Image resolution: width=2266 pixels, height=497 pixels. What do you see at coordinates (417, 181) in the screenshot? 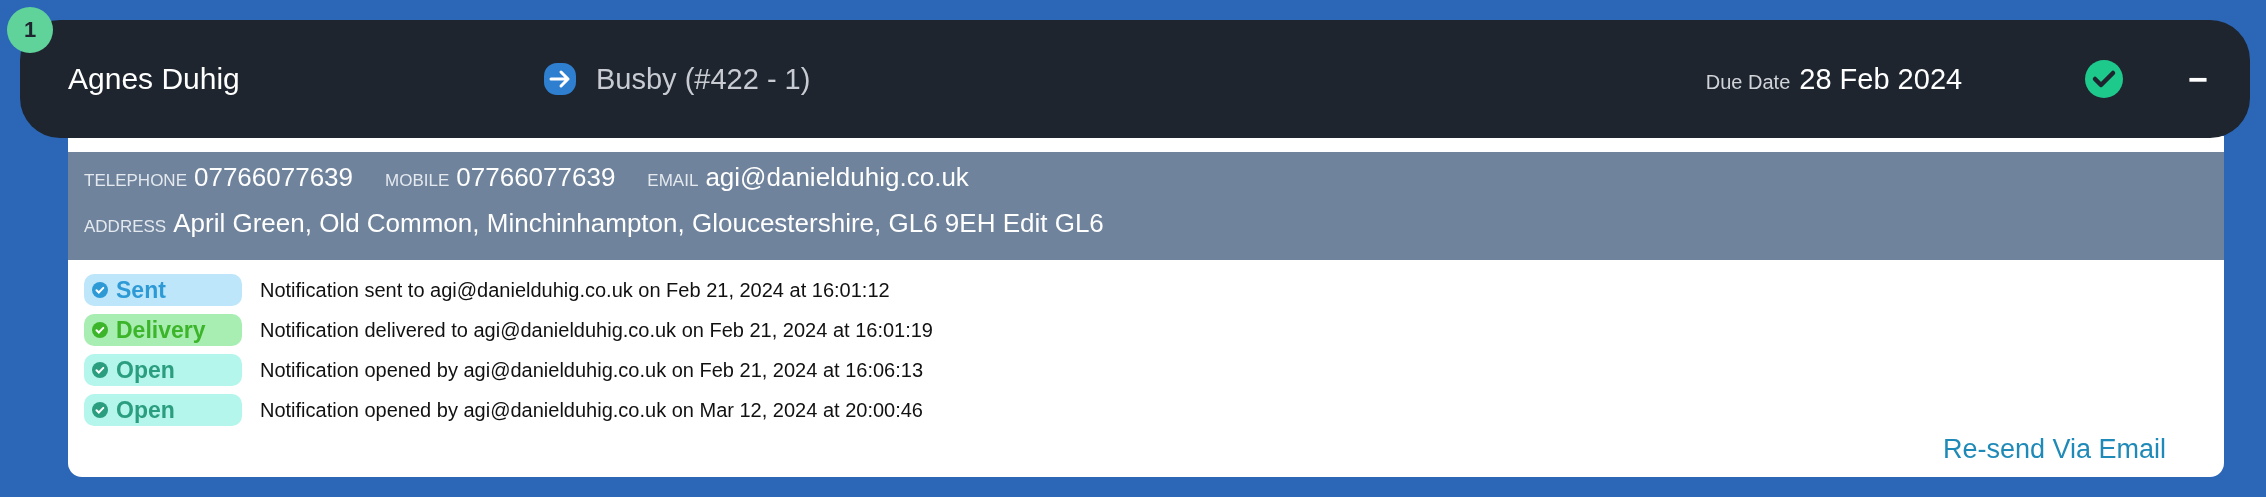
I see `field-label: MOBILE` at bounding box center [417, 181].